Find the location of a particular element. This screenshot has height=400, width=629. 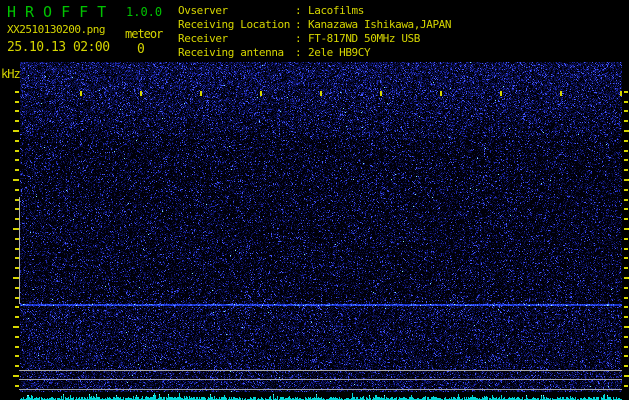

info-row-antenna: Receiving antenna:2ele HB9CY is located at coordinates (314, 53).